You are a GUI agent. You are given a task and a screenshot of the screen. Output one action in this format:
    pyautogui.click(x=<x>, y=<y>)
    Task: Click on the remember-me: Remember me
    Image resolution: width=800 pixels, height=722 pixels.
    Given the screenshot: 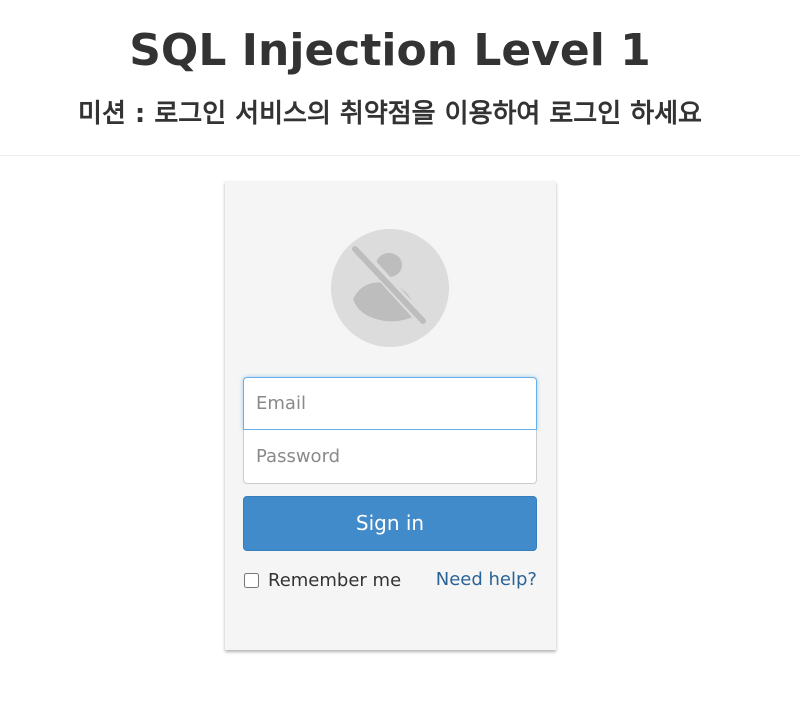 What is the action you would take?
    pyautogui.click(x=322, y=580)
    